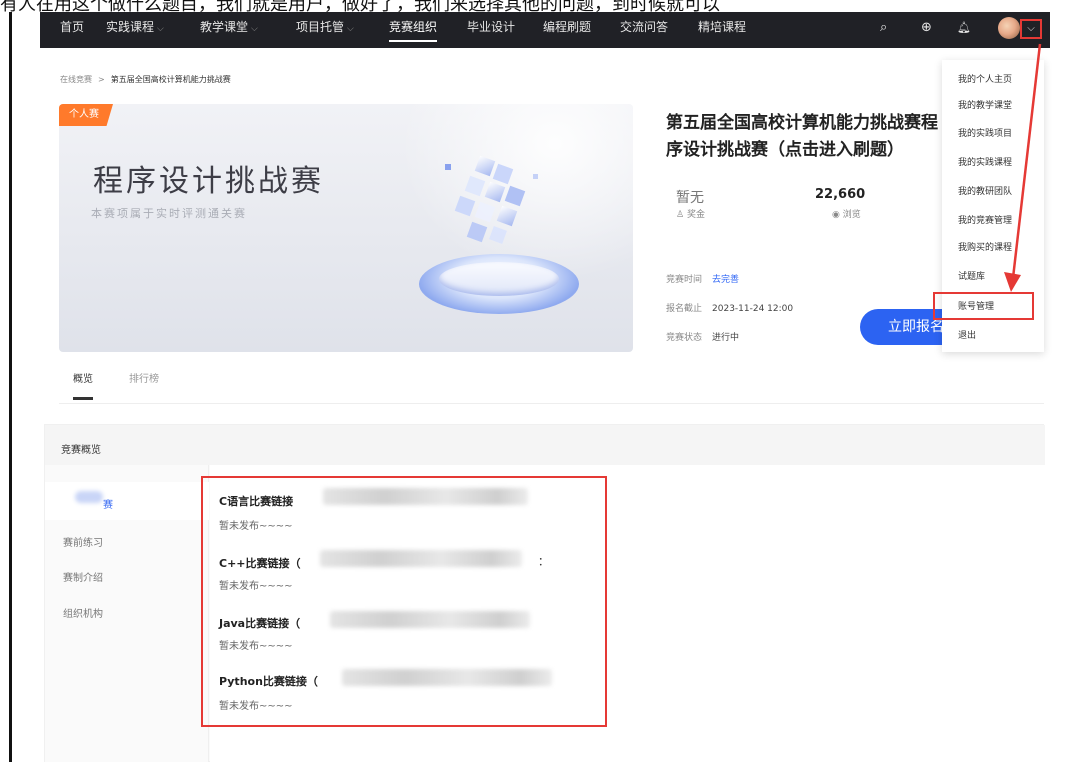 This screenshot has width=1075, height=762. I want to click on overview-sidebar: 赛 赛前练习 赛制介绍 组织机构, so click(127, 613).